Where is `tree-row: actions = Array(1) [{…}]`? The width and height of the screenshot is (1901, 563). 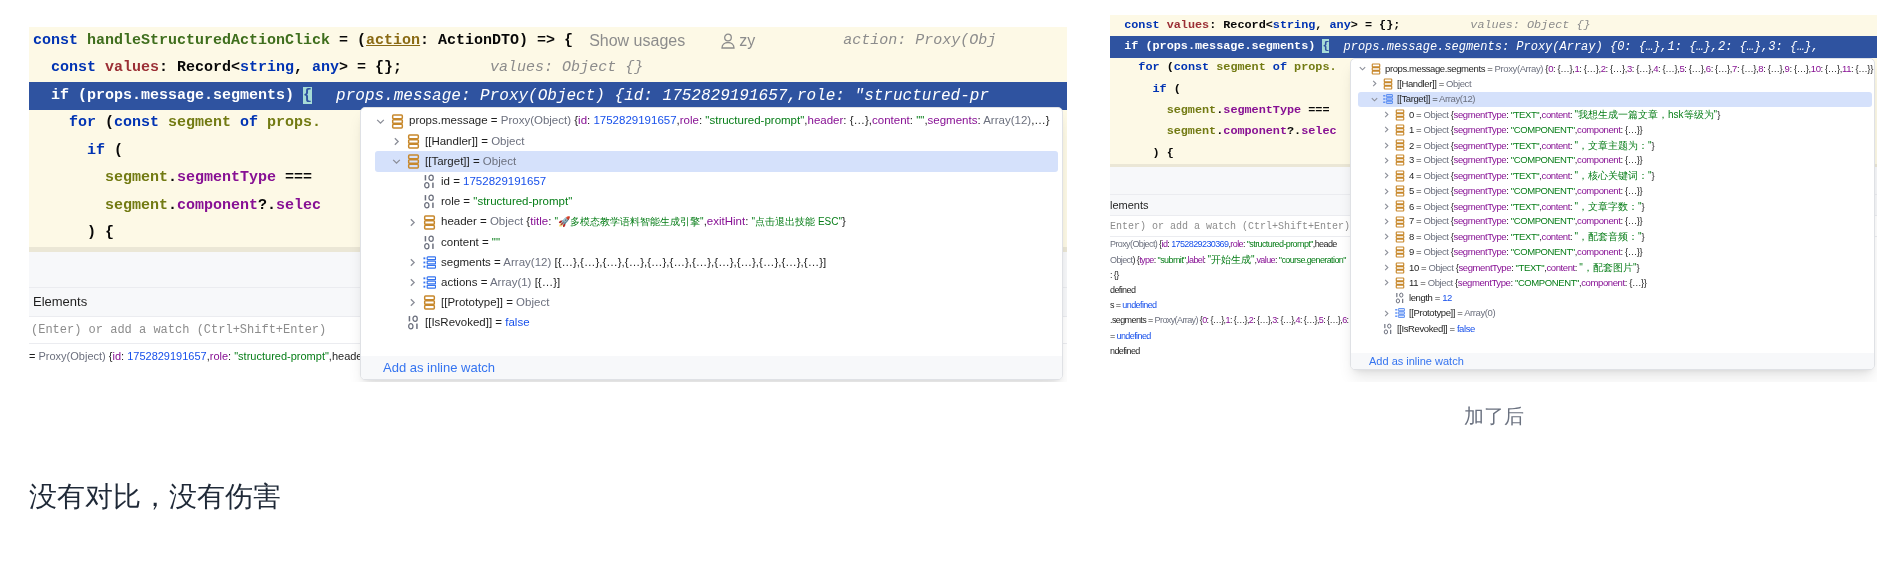
tree-row: actions = Array(1) [{…}] is located at coordinates (716, 282).